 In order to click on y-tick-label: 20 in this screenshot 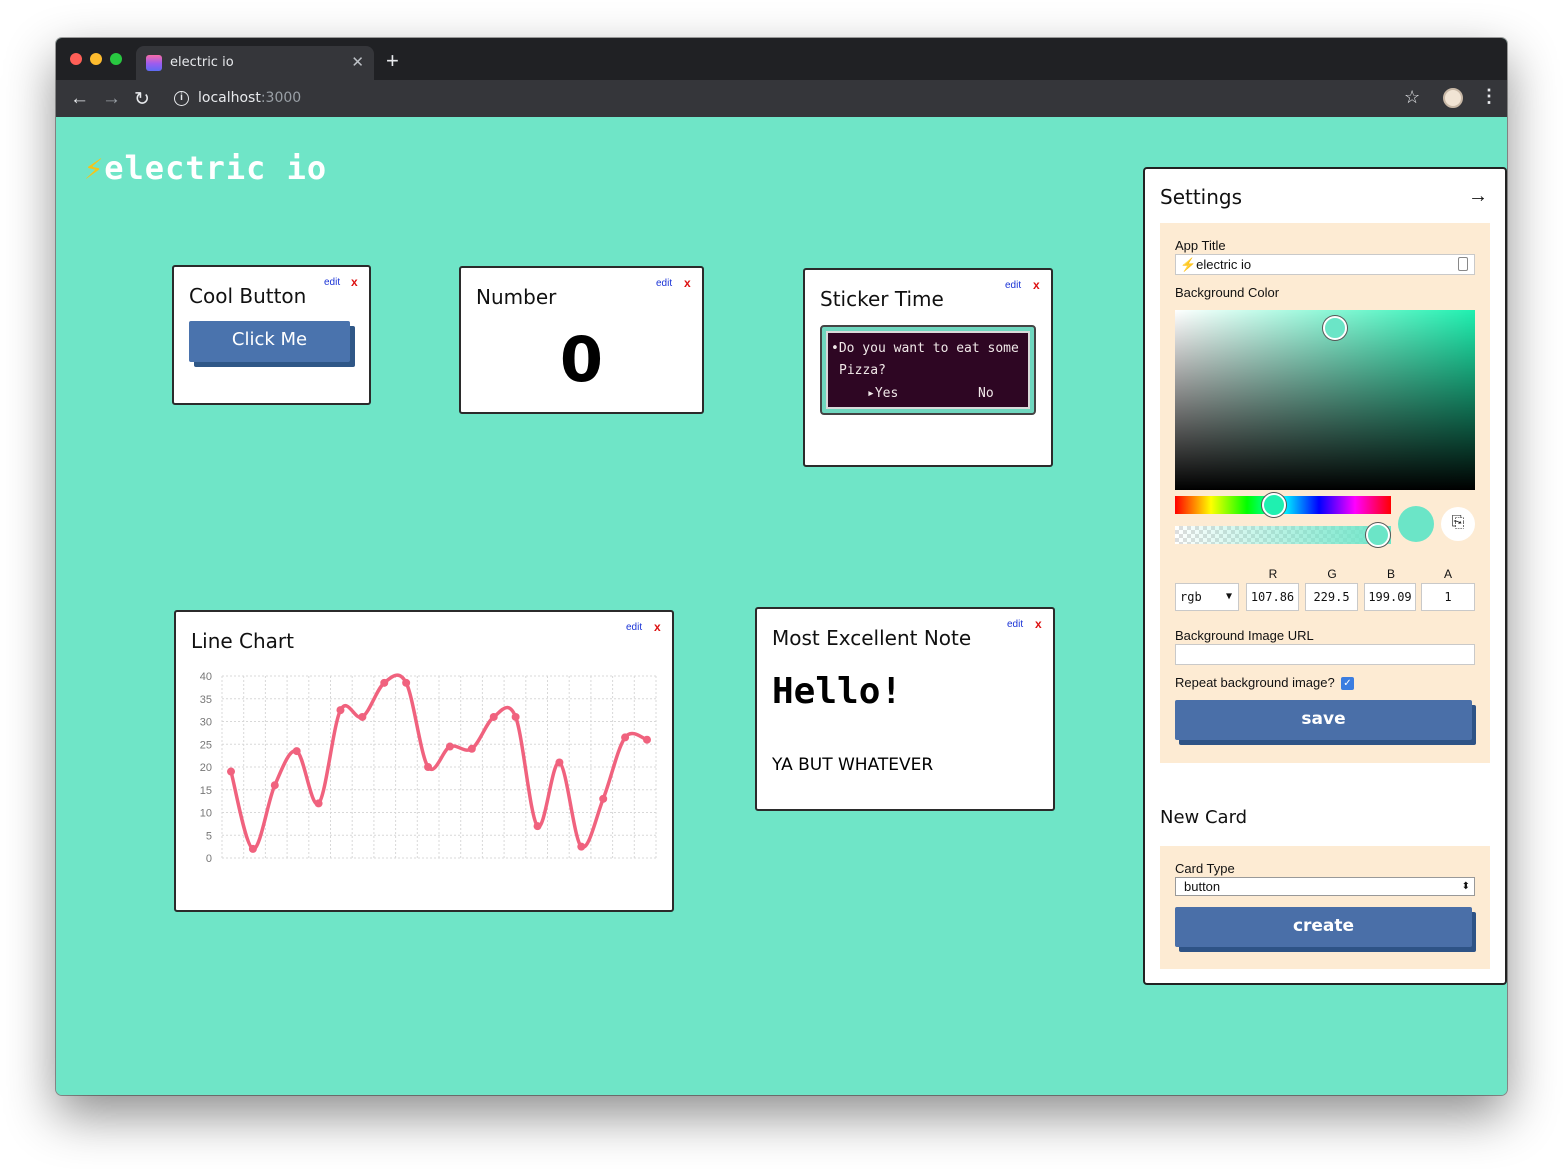, I will do `click(206, 768)`.